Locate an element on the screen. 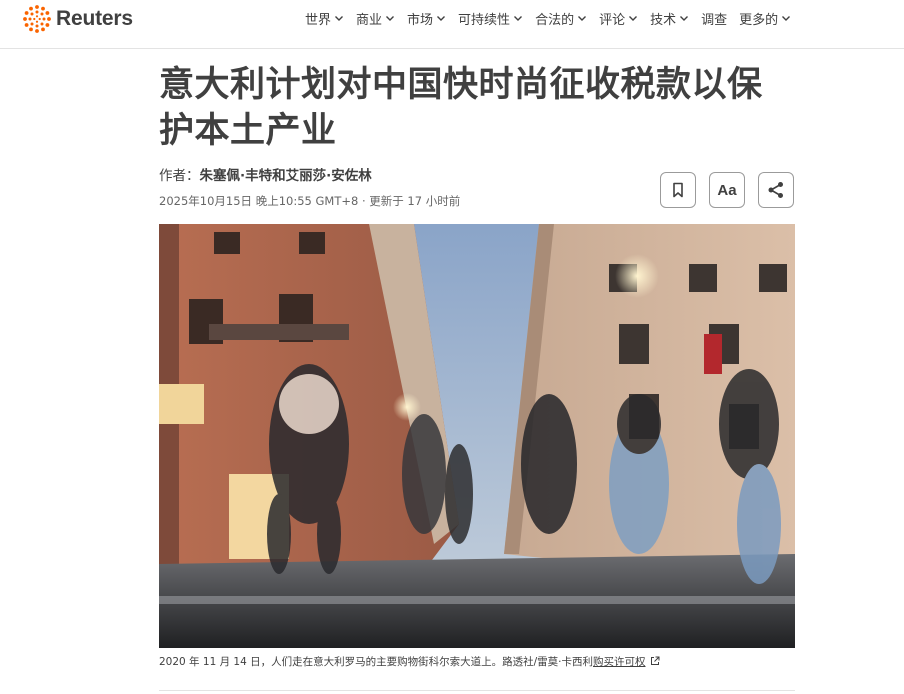 This screenshot has height=694, width=904. font-size-button: Aa is located at coordinates (727, 190).